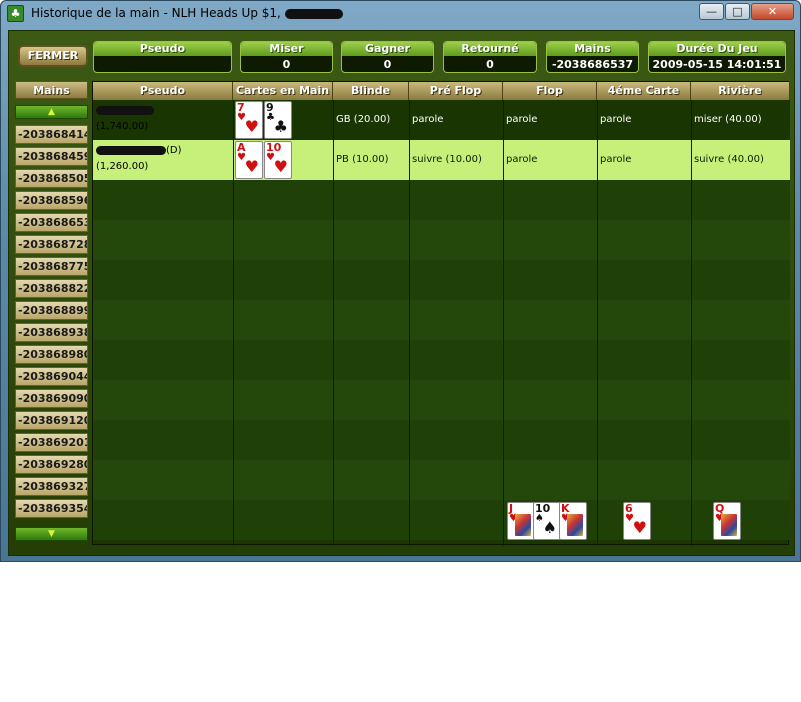 The height and width of the screenshot is (702, 801). I want to click on playing-card: 7 ♥ ♥, so click(249, 120).